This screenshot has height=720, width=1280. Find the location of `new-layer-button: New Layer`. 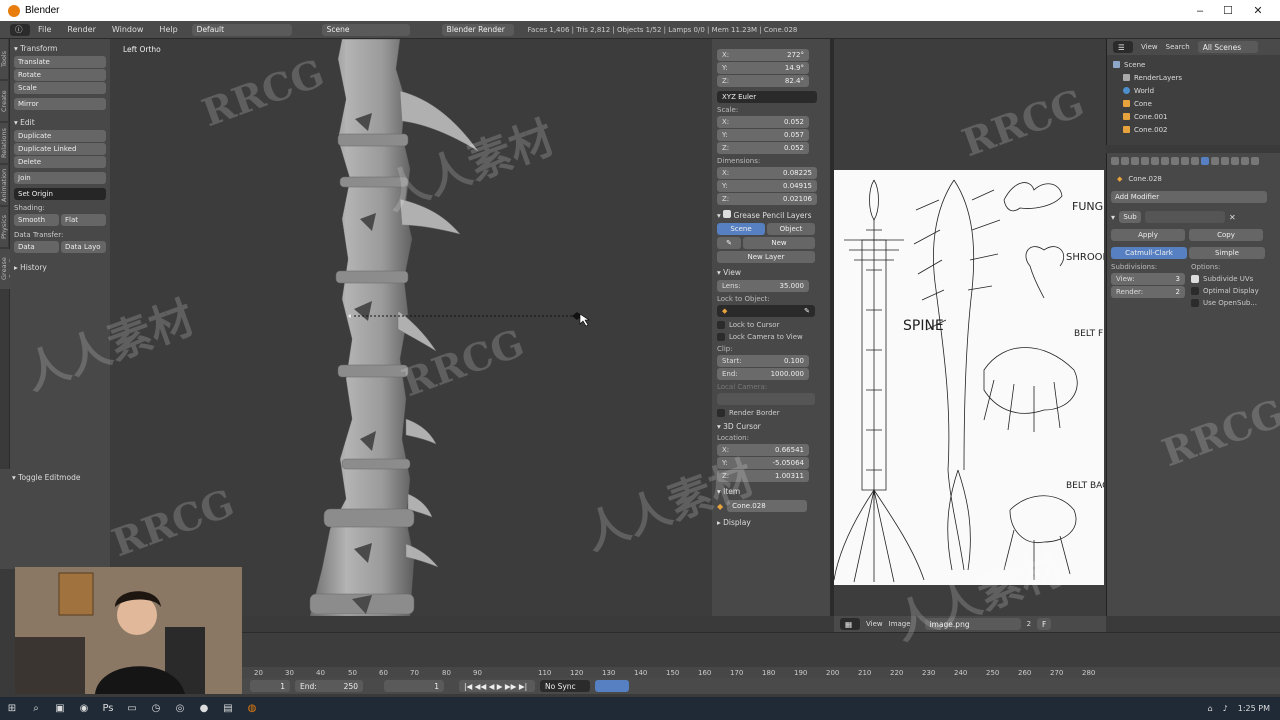

new-layer-button: New Layer is located at coordinates (766, 257).